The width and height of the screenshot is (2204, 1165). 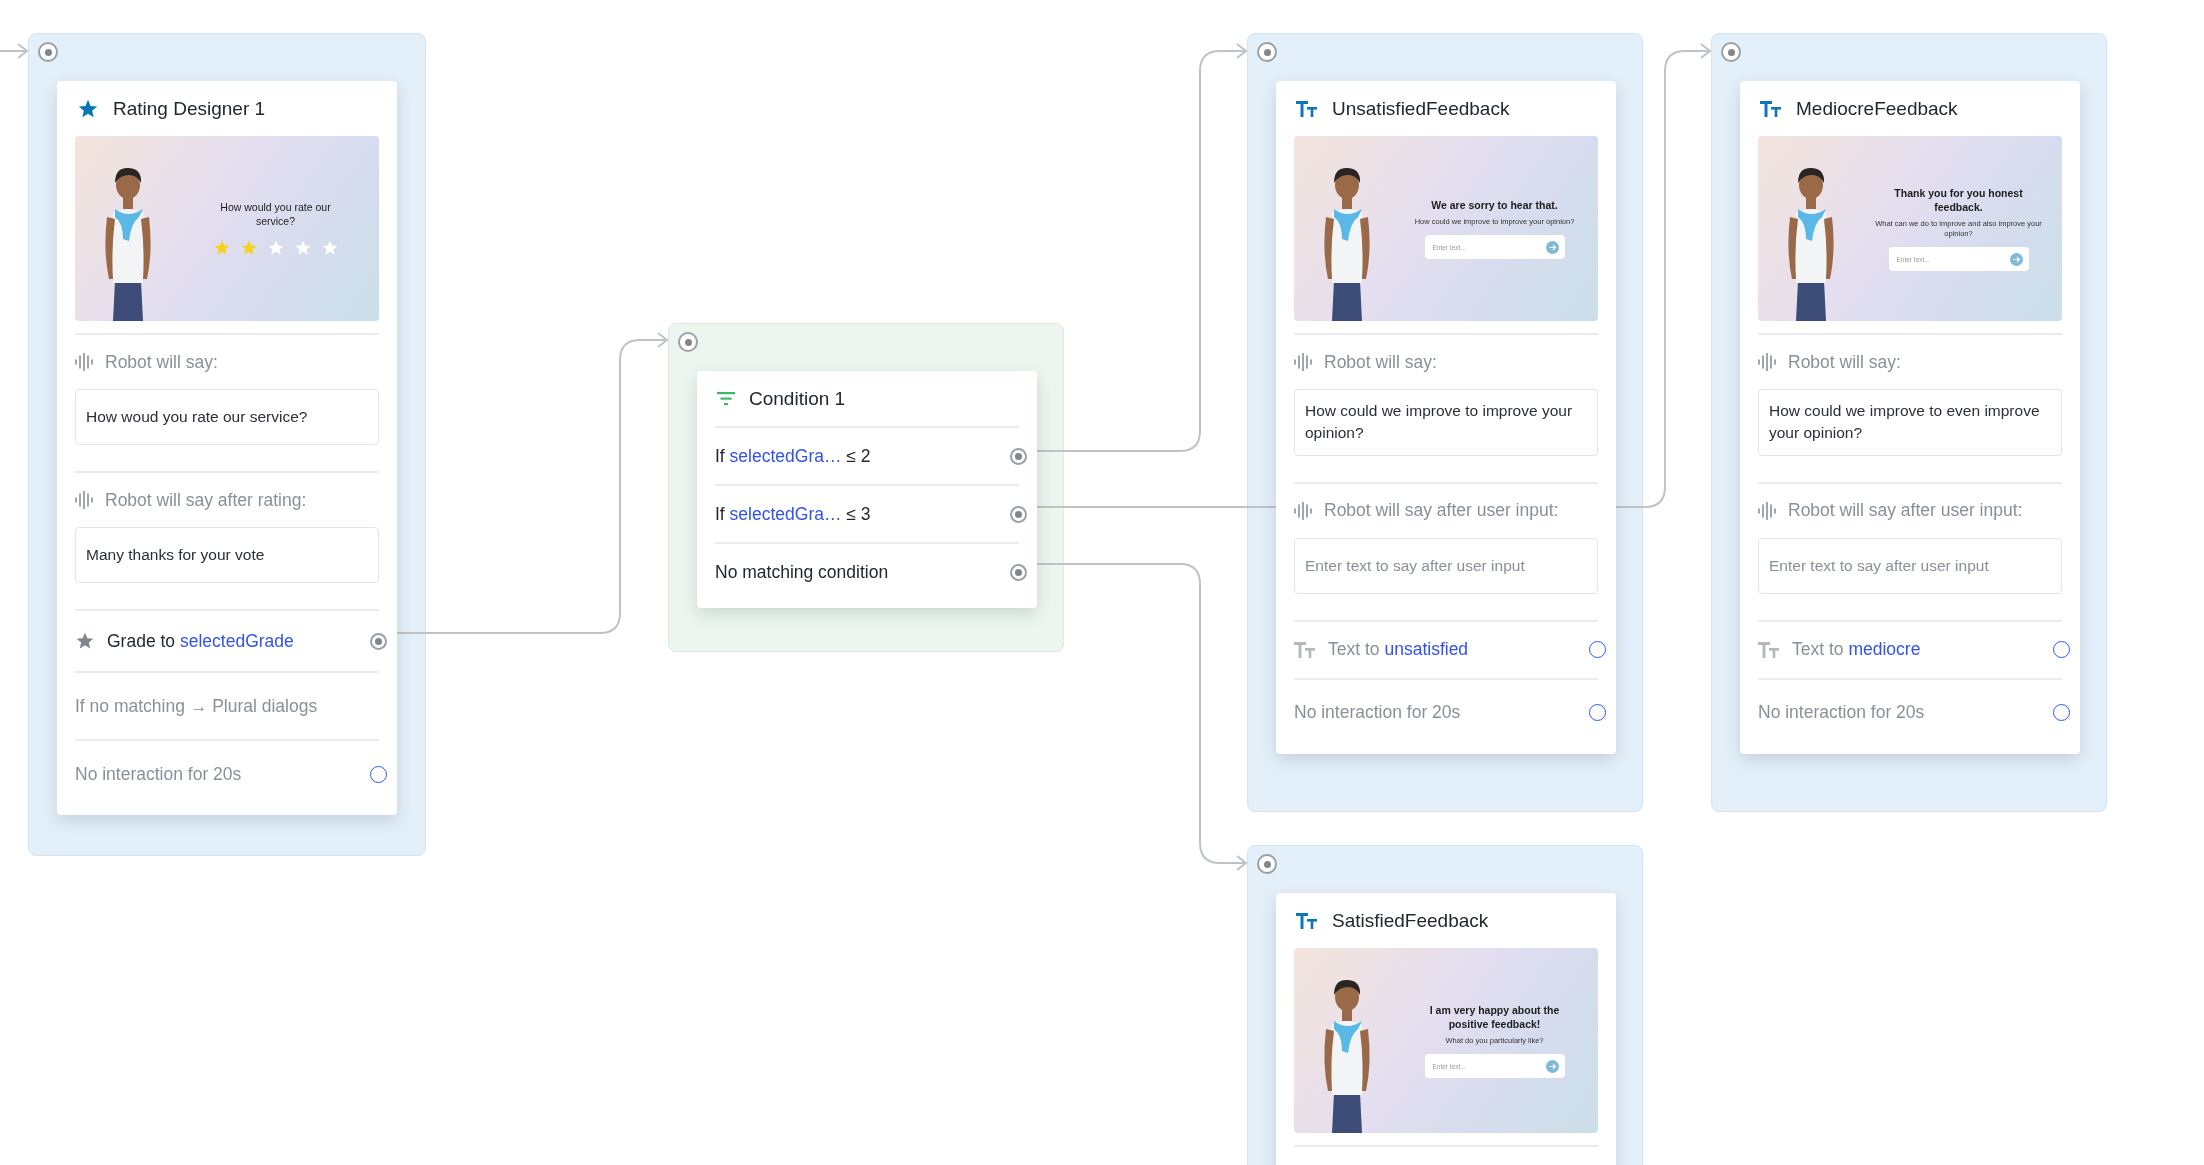 I want to click on preview-heading: We are sorry to hear that., so click(x=1494, y=204).